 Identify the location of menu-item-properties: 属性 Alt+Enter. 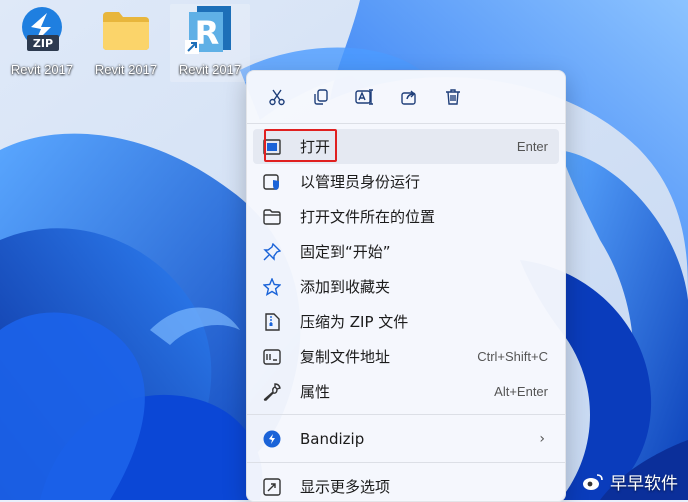
(406, 391).